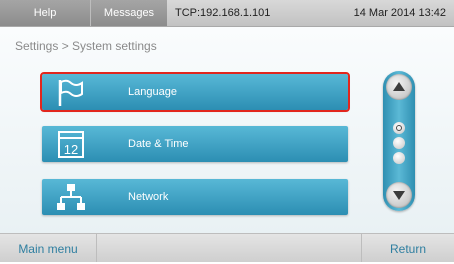 Image resolution: width=454 pixels, height=264 pixels. What do you see at coordinates (223, 13) in the screenshot?
I see `connection-status: TCP:192.168.1.101` at bounding box center [223, 13].